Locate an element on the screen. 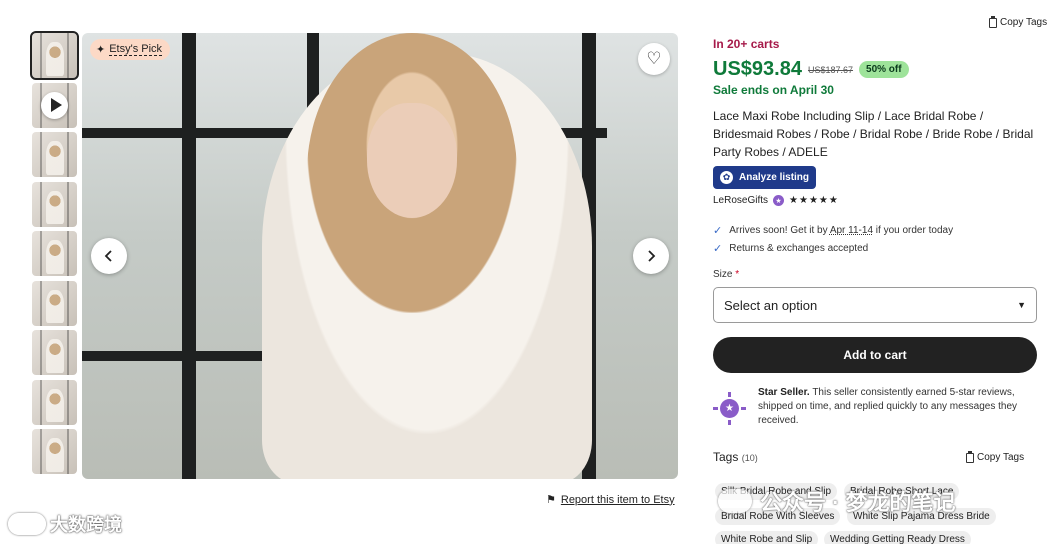 The height and width of the screenshot is (544, 1061). wechat-icon is located at coordinates (735, 501).